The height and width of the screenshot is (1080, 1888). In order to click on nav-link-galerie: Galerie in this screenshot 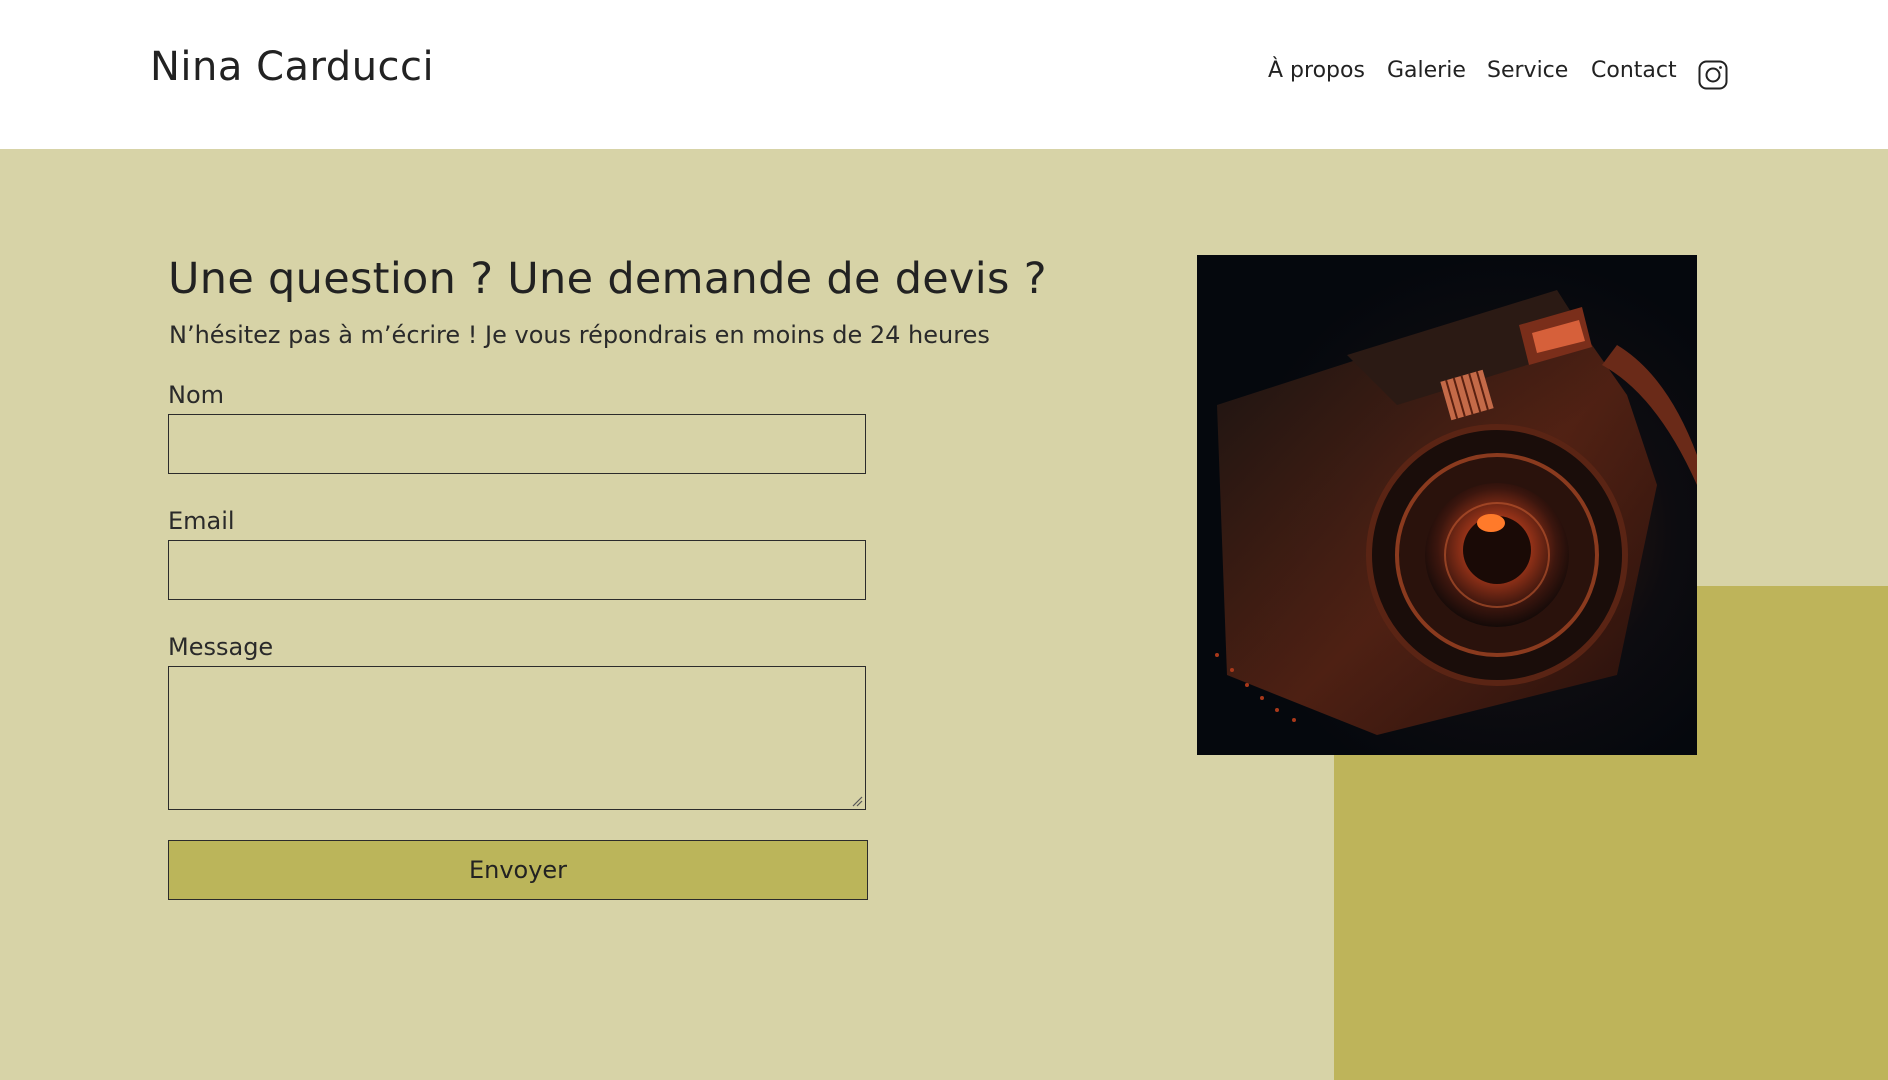, I will do `click(1426, 70)`.